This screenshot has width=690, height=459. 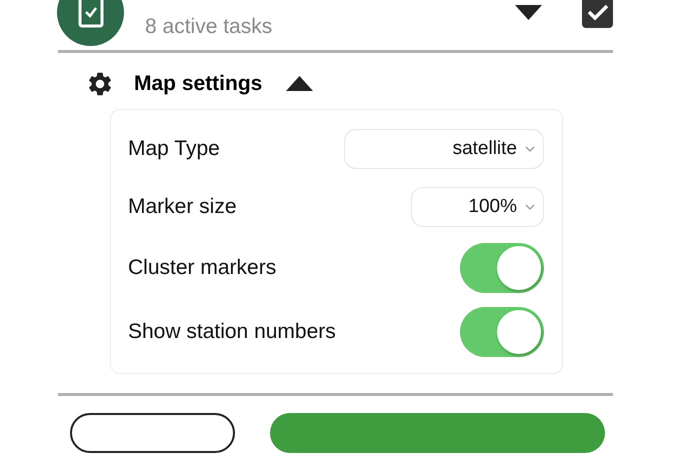 I want to click on checkbox, so click(x=597, y=14).